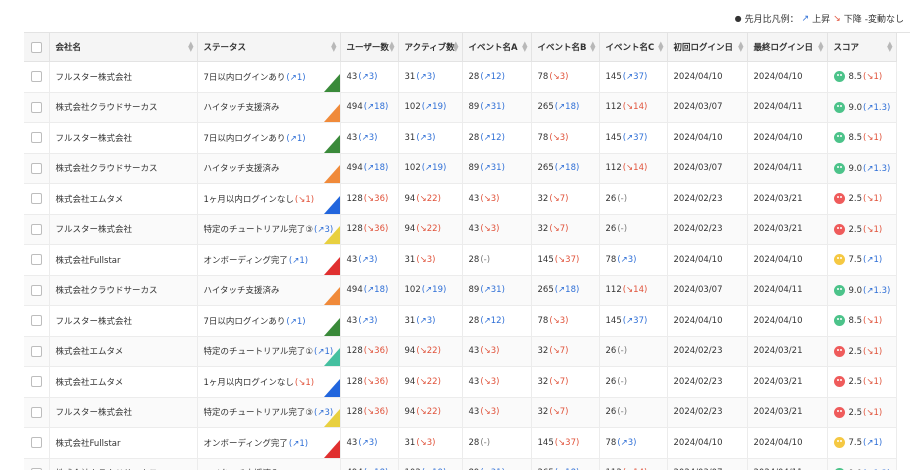 This screenshot has width=910, height=470. What do you see at coordinates (268, 47) in the screenshot?
I see `column-header-status: ステータス▲▼` at bounding box center [268, 47].